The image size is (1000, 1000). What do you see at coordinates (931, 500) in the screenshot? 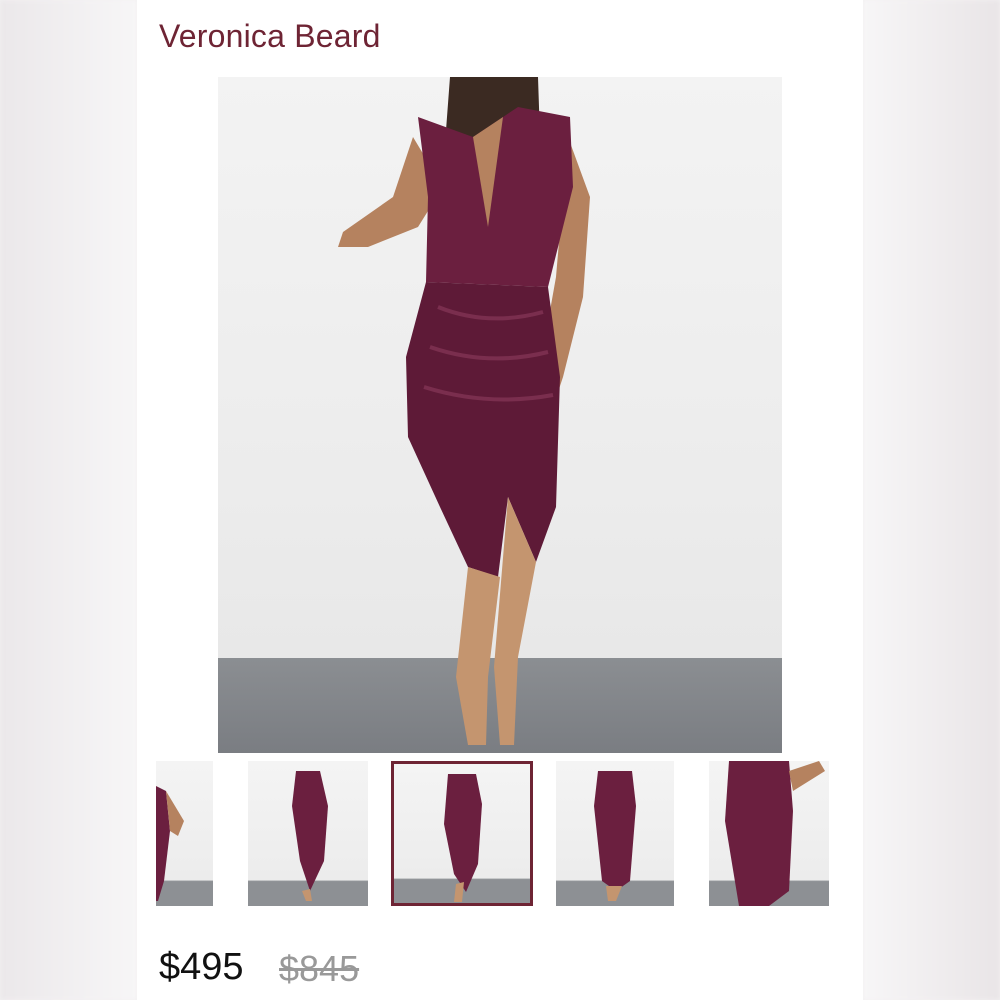
I see `background-right` at bounding box center [931, 500].